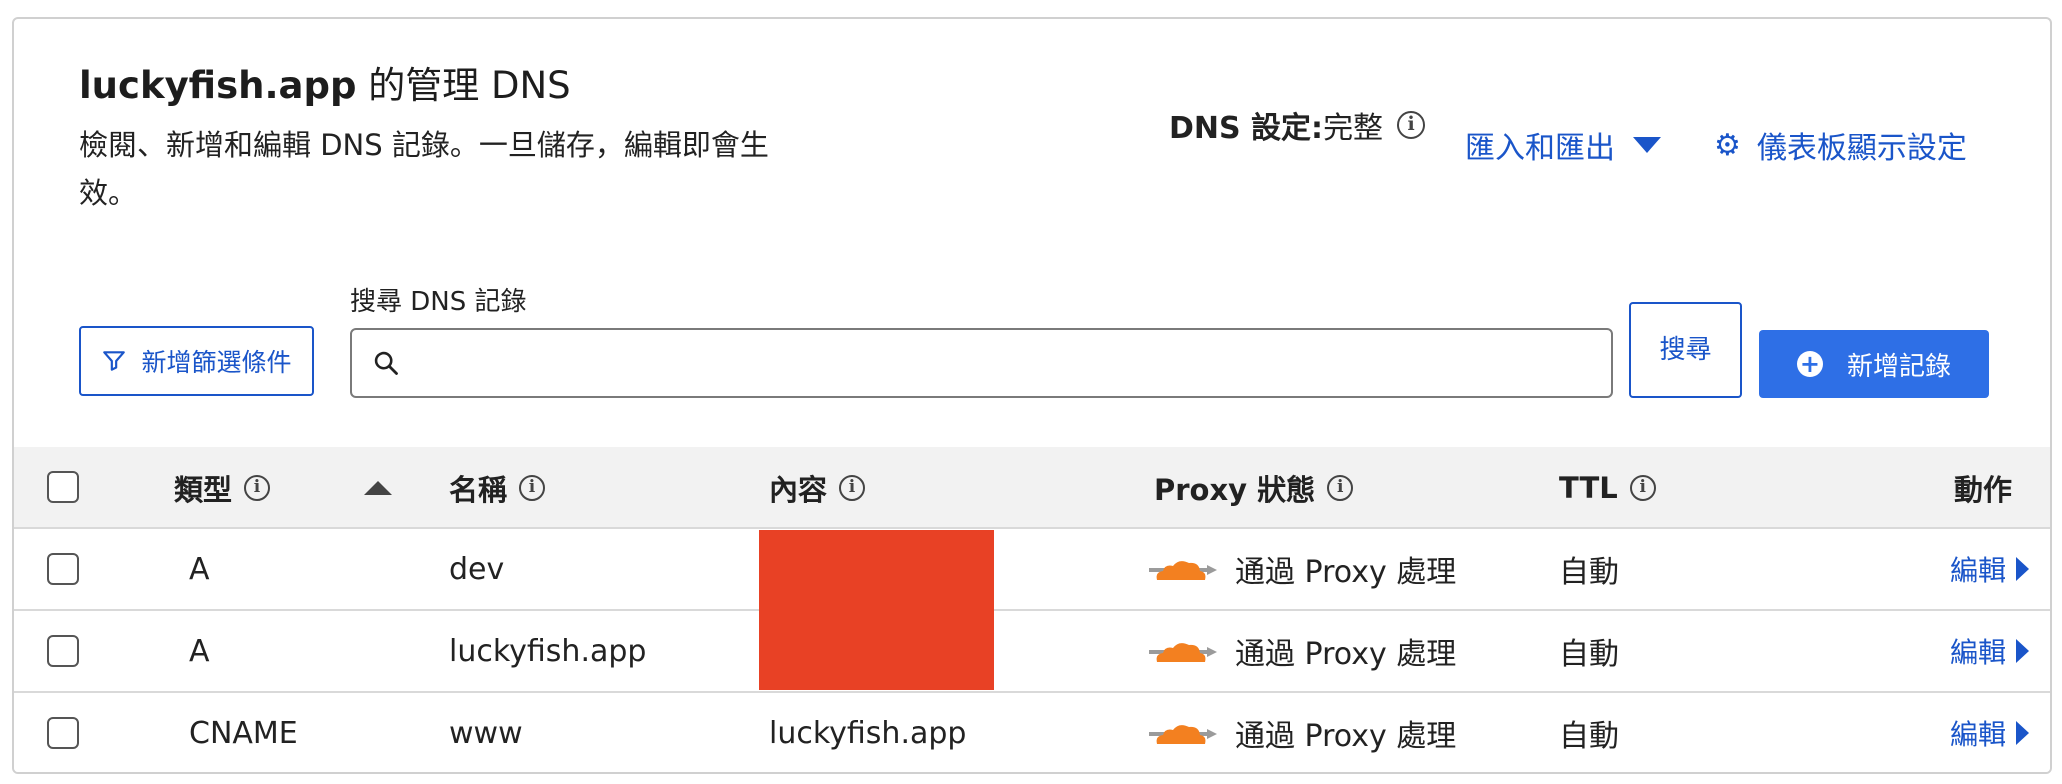 The height and width of the screenshot is (784, 2062). I want to click on filter-icon, so click(114, 361).